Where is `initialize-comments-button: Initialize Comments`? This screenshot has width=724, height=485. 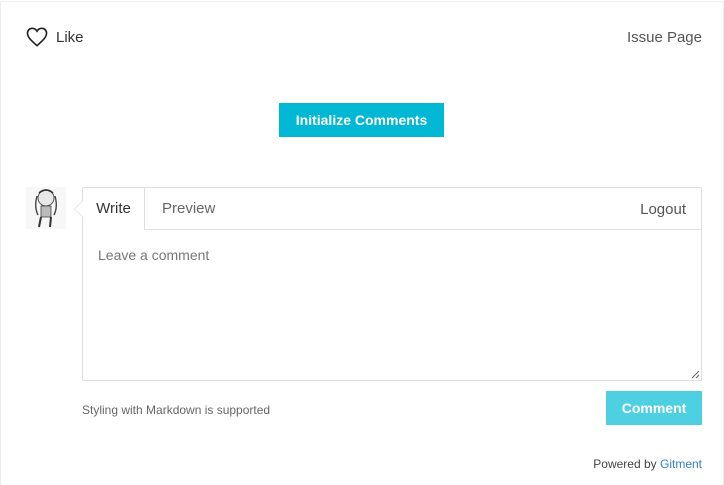 initialize-comments-button: Initialize Comments is located at coordinates (361, 120).